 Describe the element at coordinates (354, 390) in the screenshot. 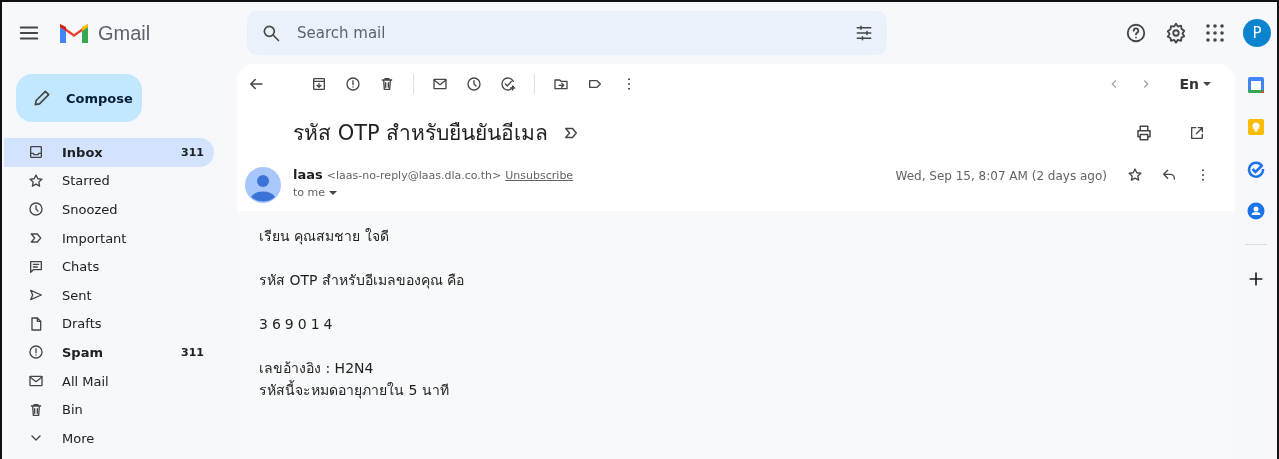

I see `message-text: รหัสนี้จะหมดอายุภายใน 5 นาที` at that location.